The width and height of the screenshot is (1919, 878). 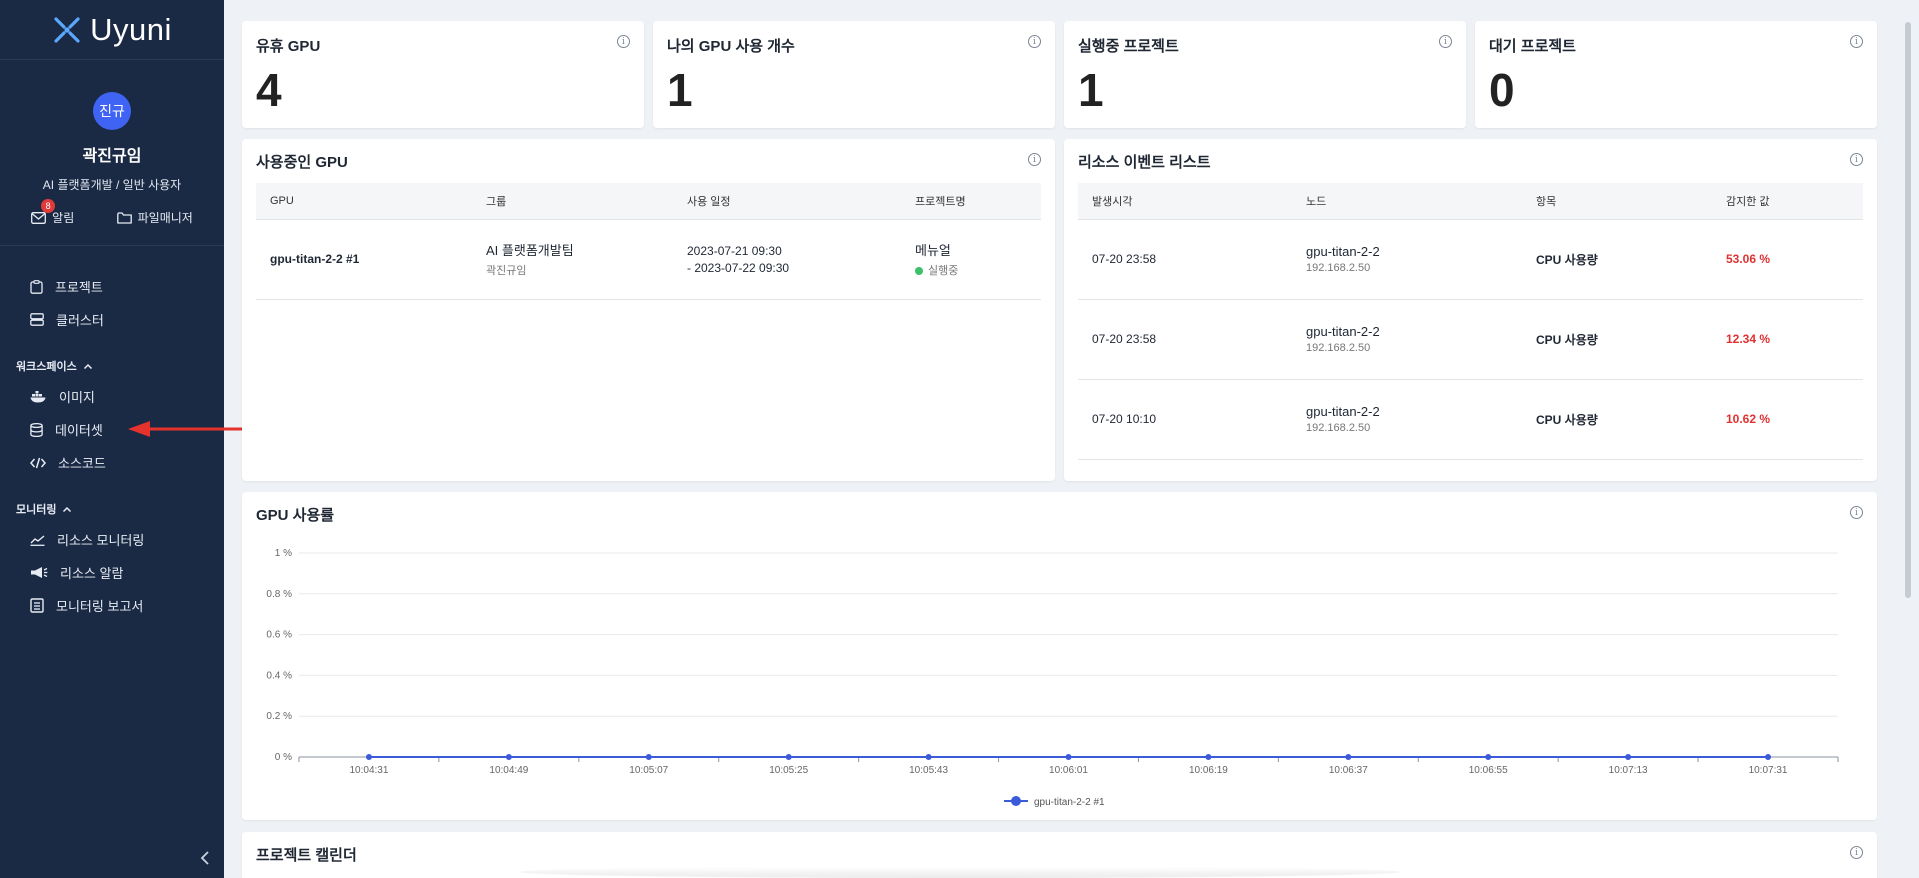 I want to click on schedule-cell: 2023-07-21 09:30 - 2023-07-22 09:30, so click(x=787, y=259).